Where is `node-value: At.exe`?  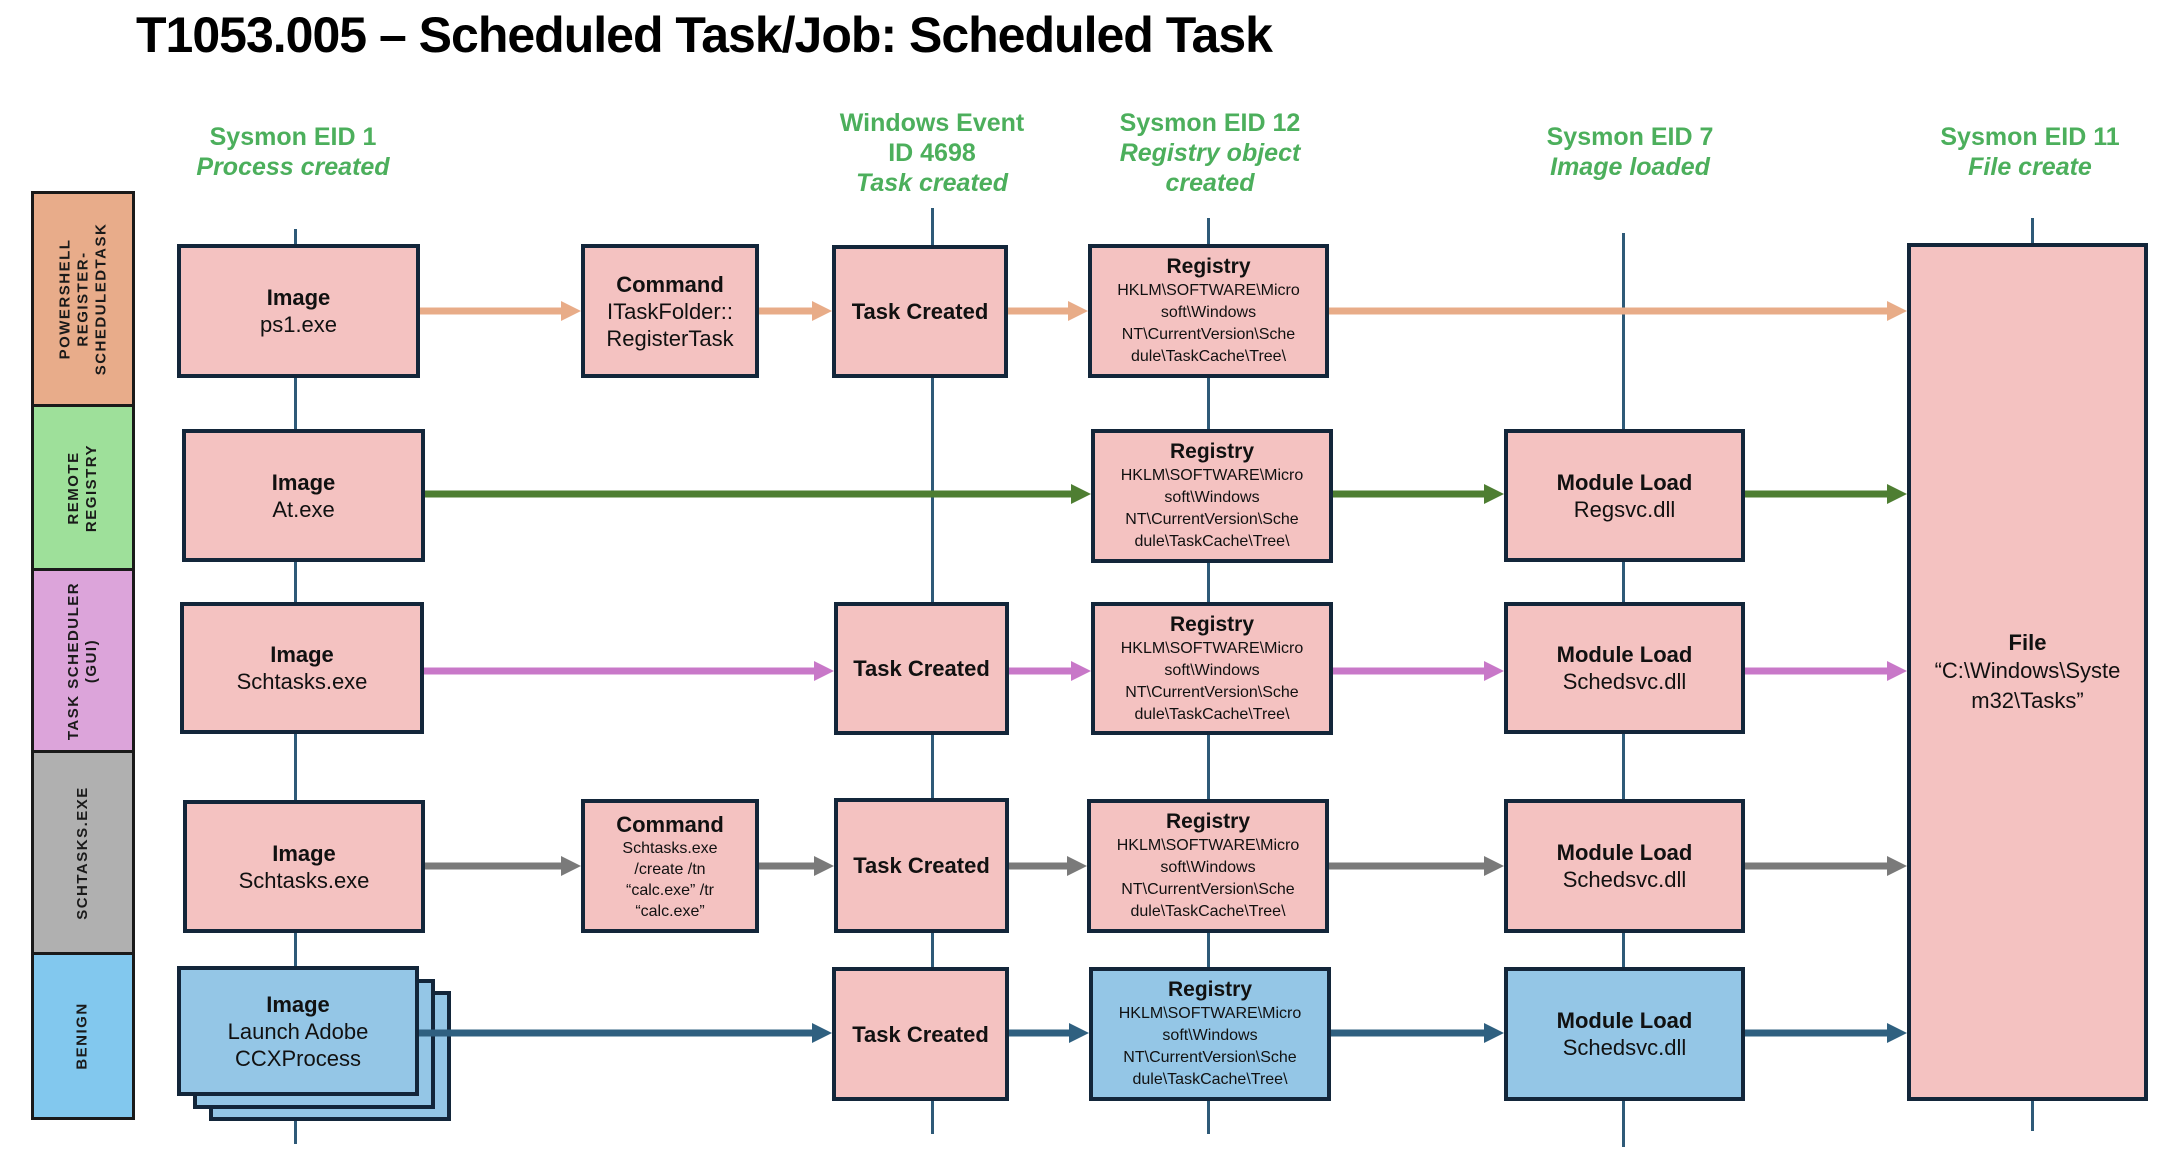
node-value: At.exe is located at coordinates (303, 509).